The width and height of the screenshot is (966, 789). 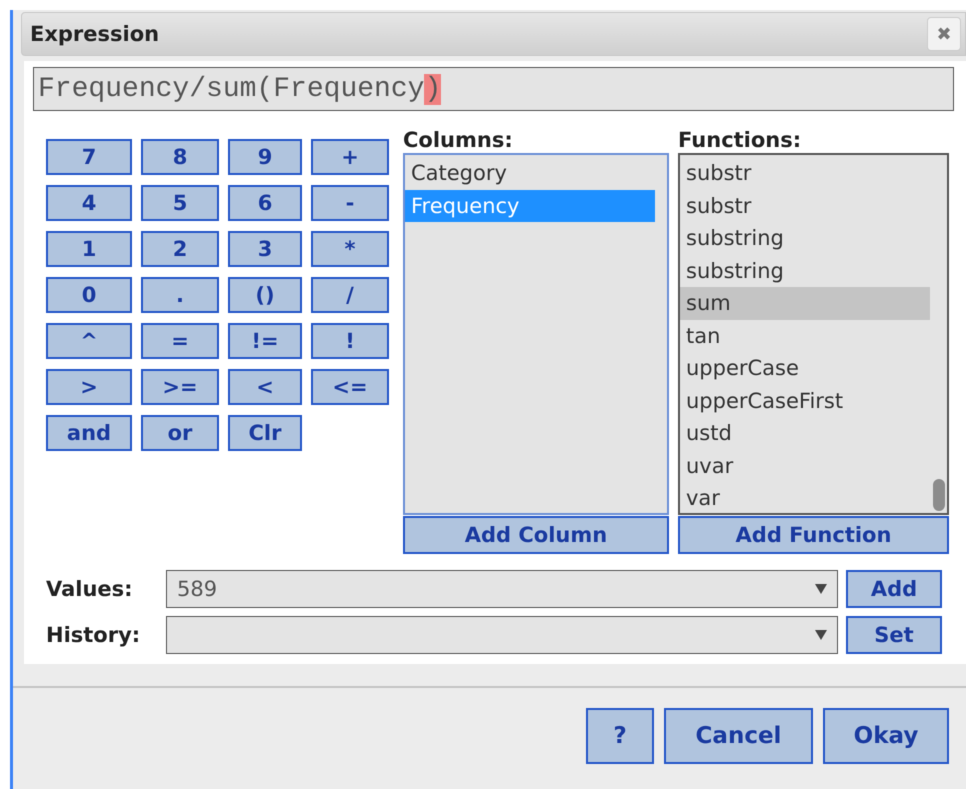 I want to click on field-label: Values:, so click(x=90, y=589).